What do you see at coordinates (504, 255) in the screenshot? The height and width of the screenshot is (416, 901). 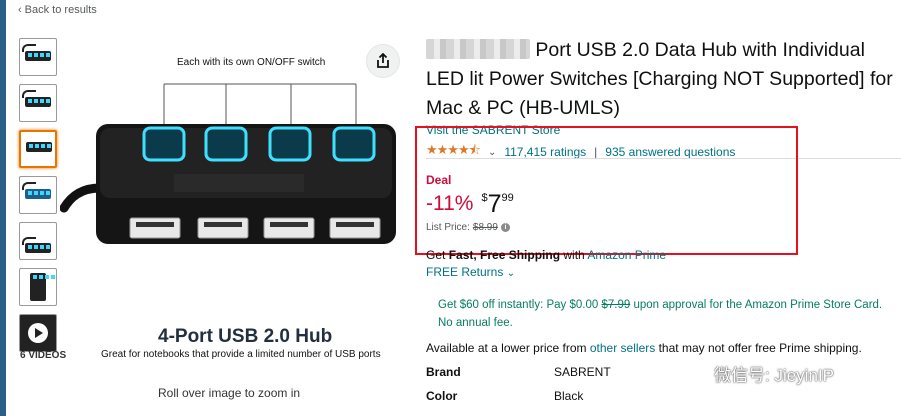 I see `ship-fast-free: Fast, Free Shipping` at bounding box center [504, 255].